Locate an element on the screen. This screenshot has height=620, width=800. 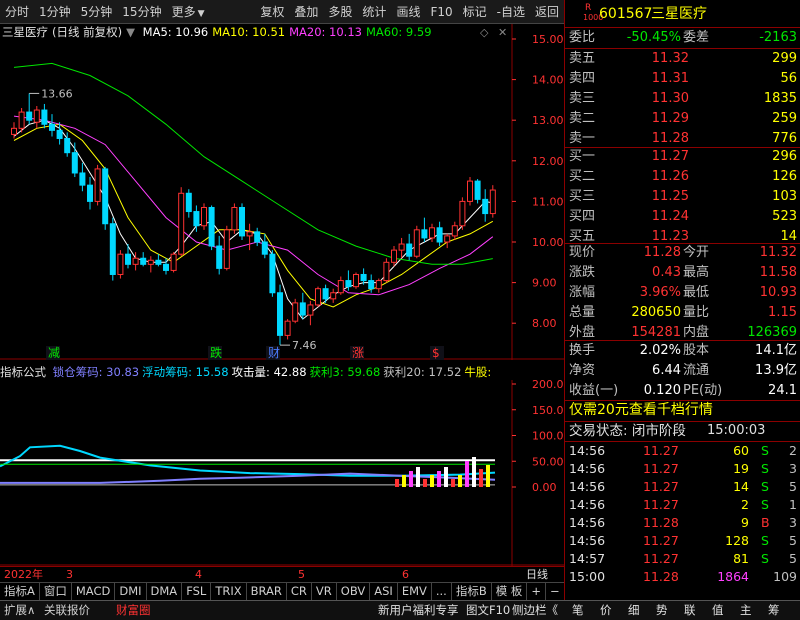
indicator-tab: BRAR is located at coordinates (267, 591).